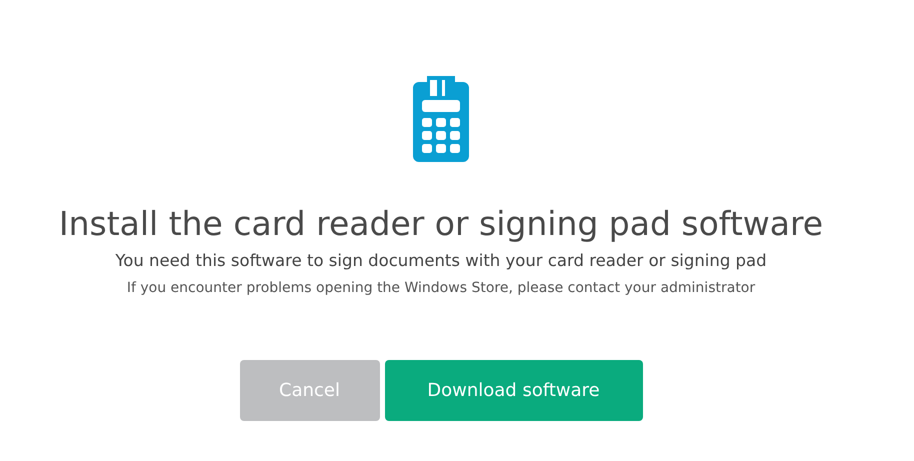 This screenshot has width=914, height=461. What do you see at coordinates (441, 224) in the screenshot?
I see `dialog-title: Install the card reader or signing pad software` at bounding box center [441, 224].